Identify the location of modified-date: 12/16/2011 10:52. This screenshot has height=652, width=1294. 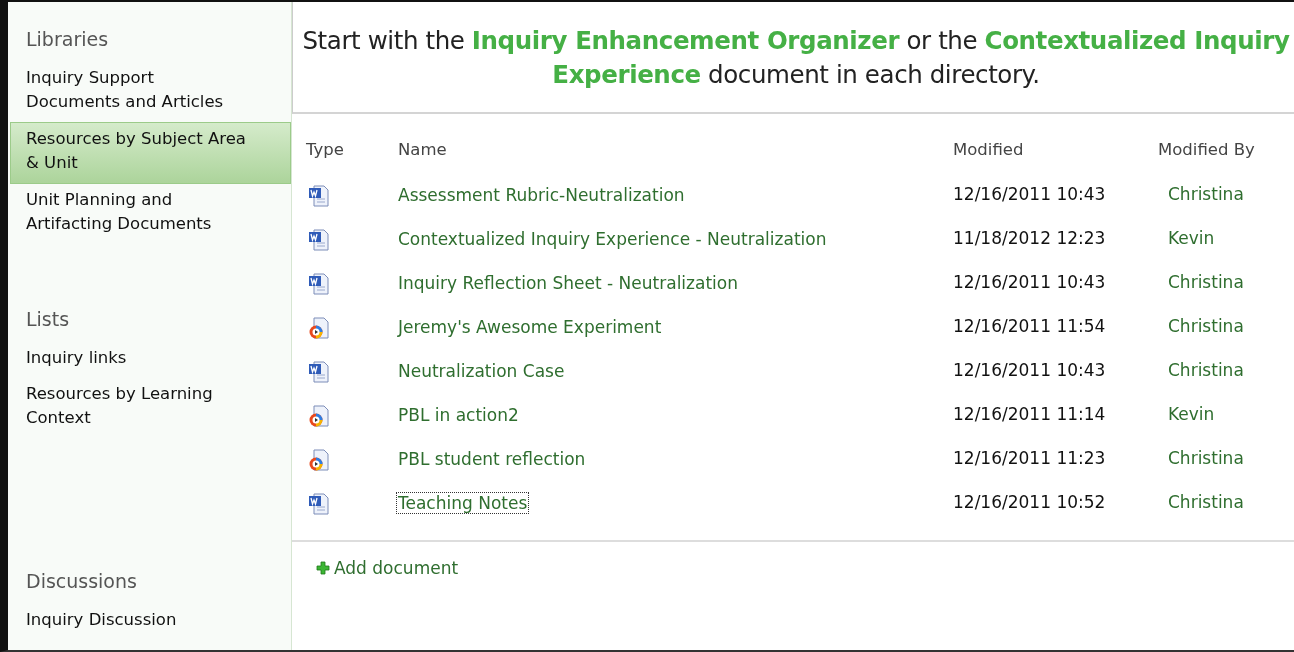
(1030, 503).